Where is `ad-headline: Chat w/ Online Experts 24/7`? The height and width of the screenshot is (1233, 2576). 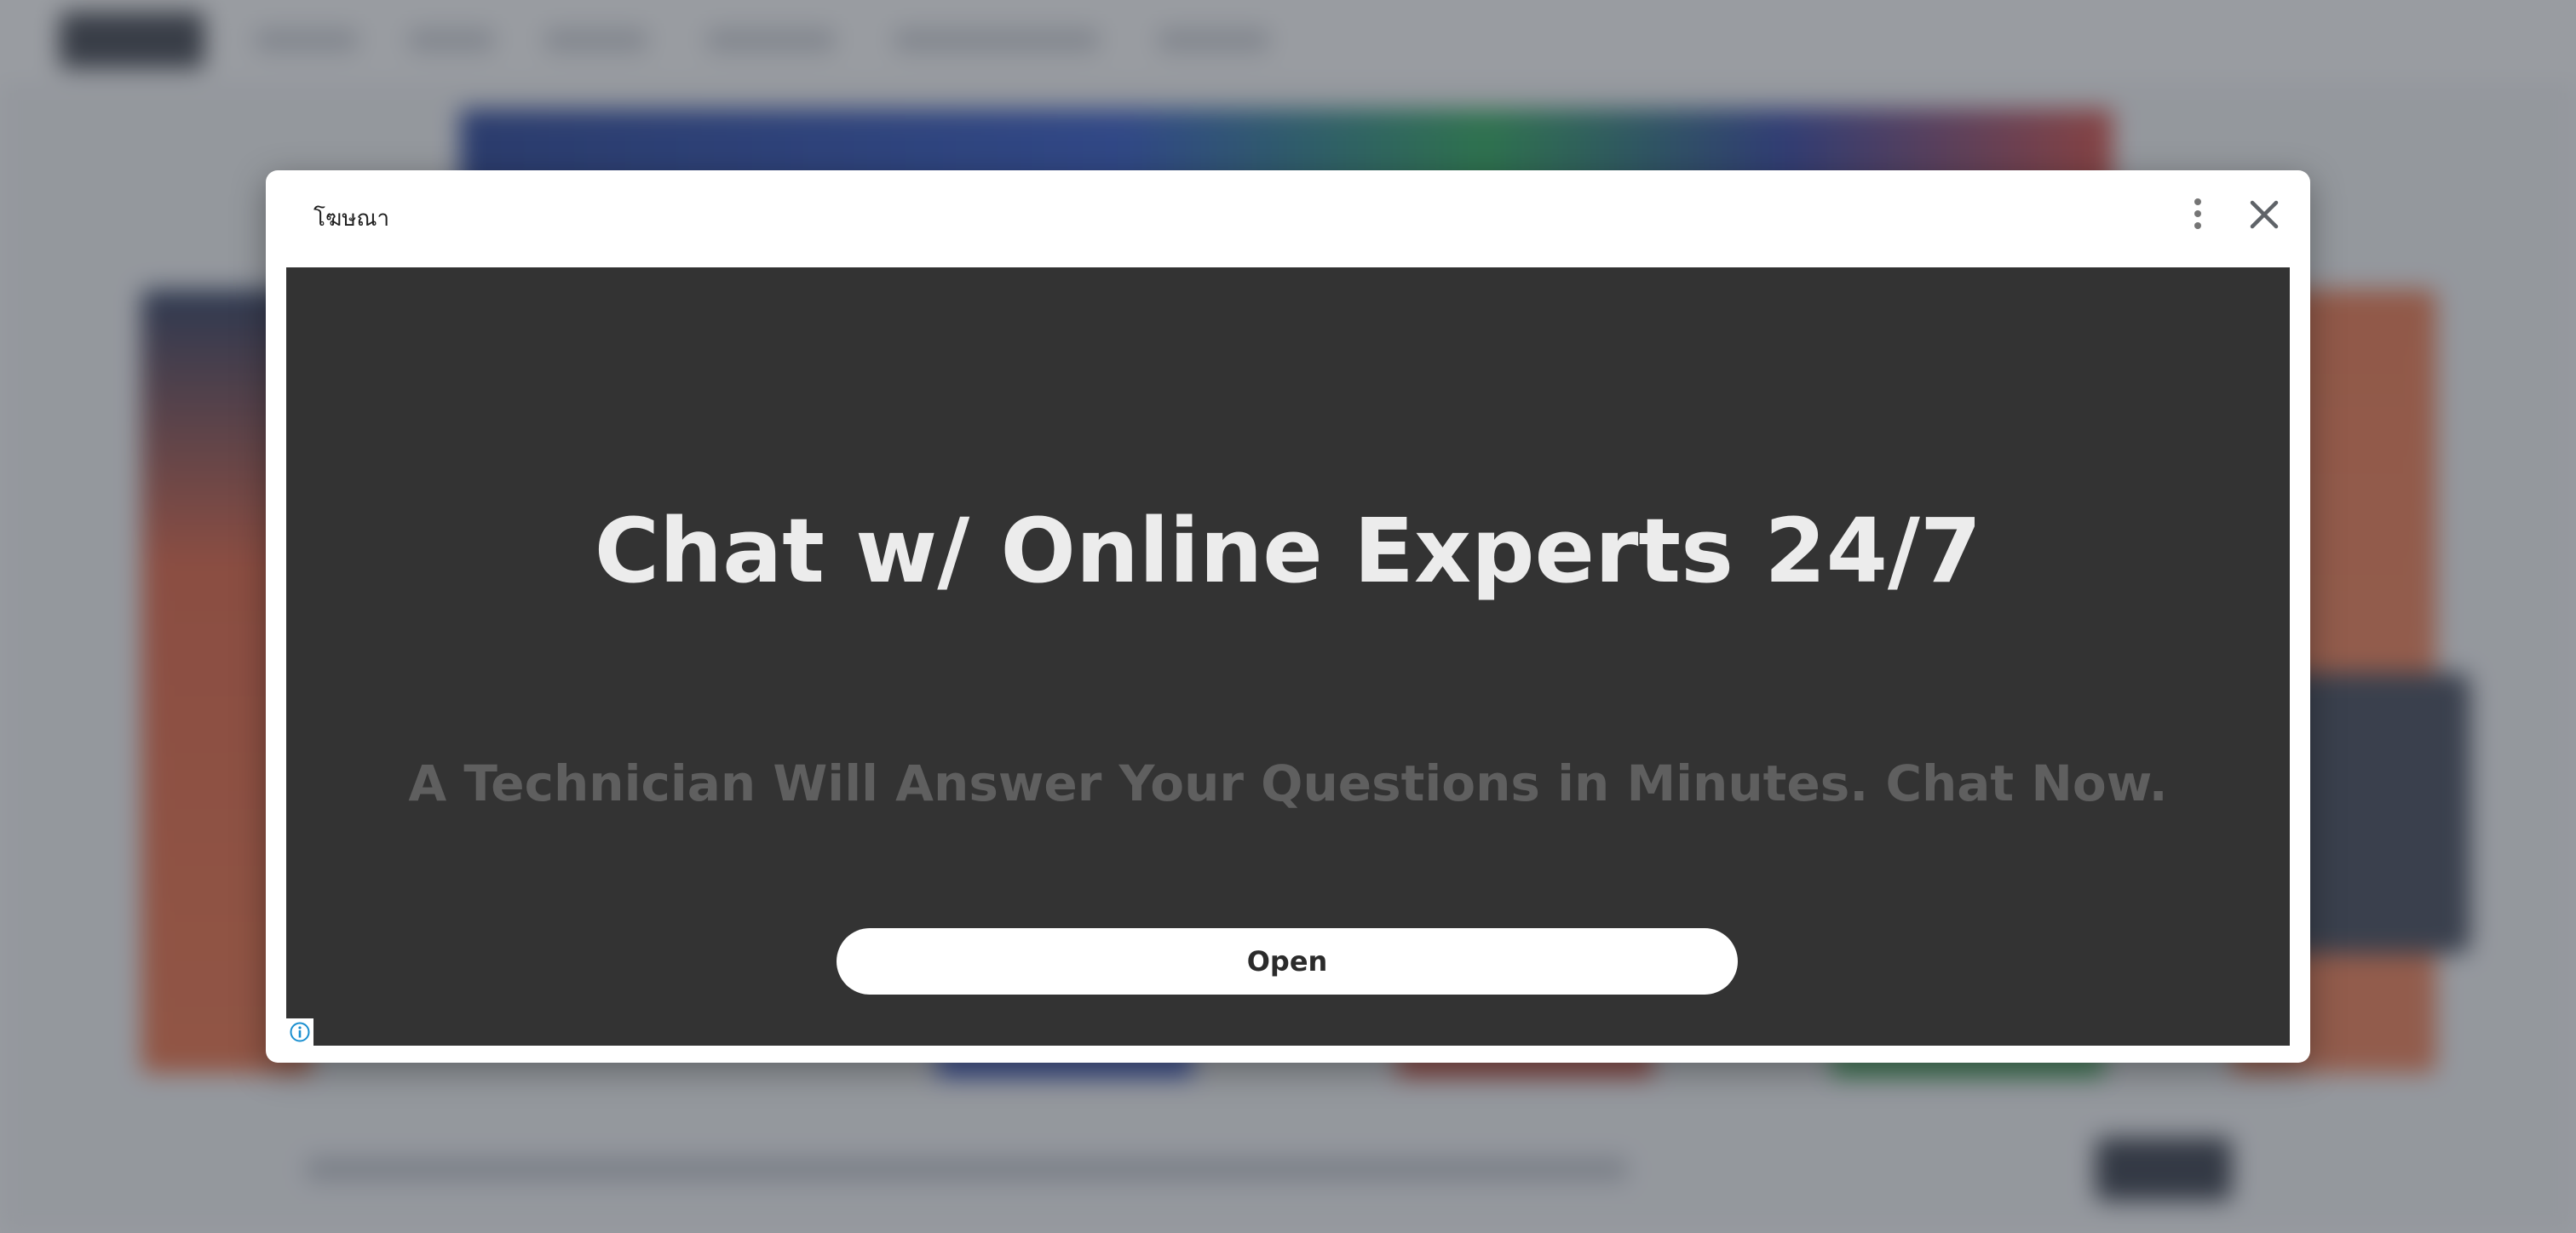 ad-headline: Chat w/ Online Experts 24/7 is located at coordinates (1288, 551).